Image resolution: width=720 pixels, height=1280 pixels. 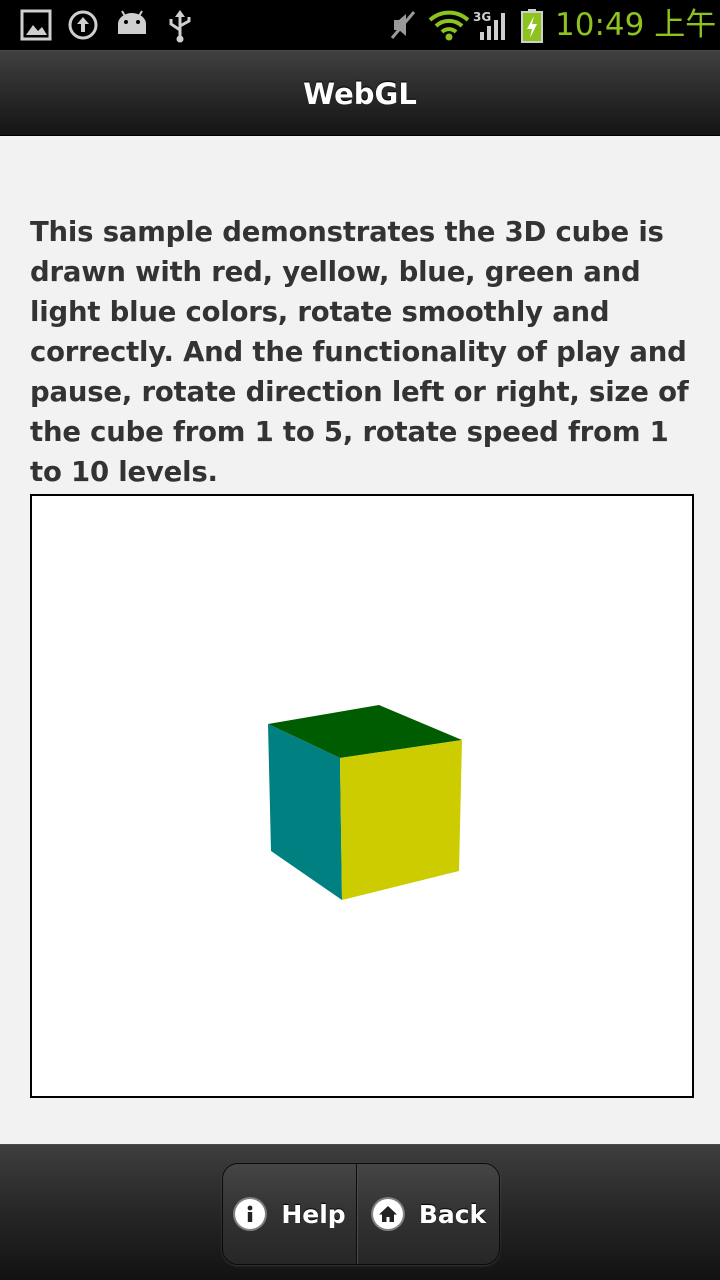 What do you see at coordinates (83, 25) in the screenshot?
I see `sync-icon` at bounding box center [83, 25].